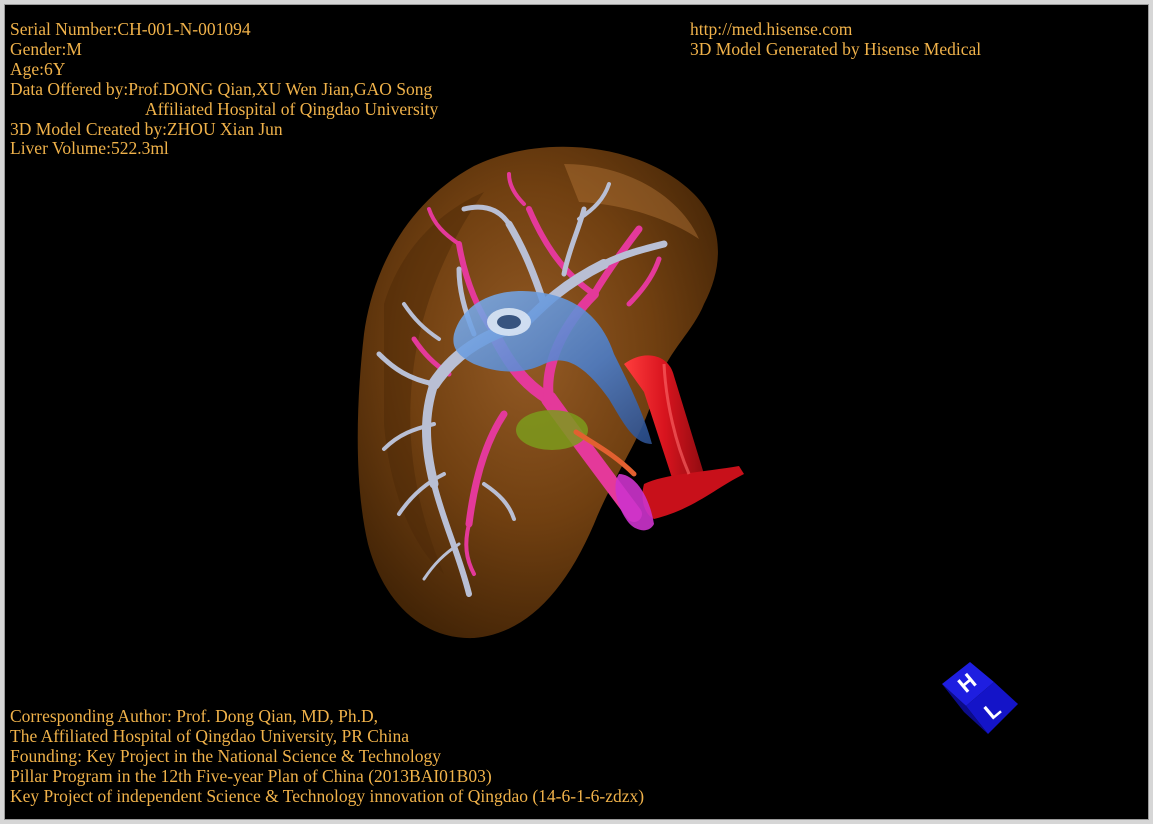  Describe the element at coordinates (978, 702) in the screenshot. I see `orientation-cube: H L` at that location.